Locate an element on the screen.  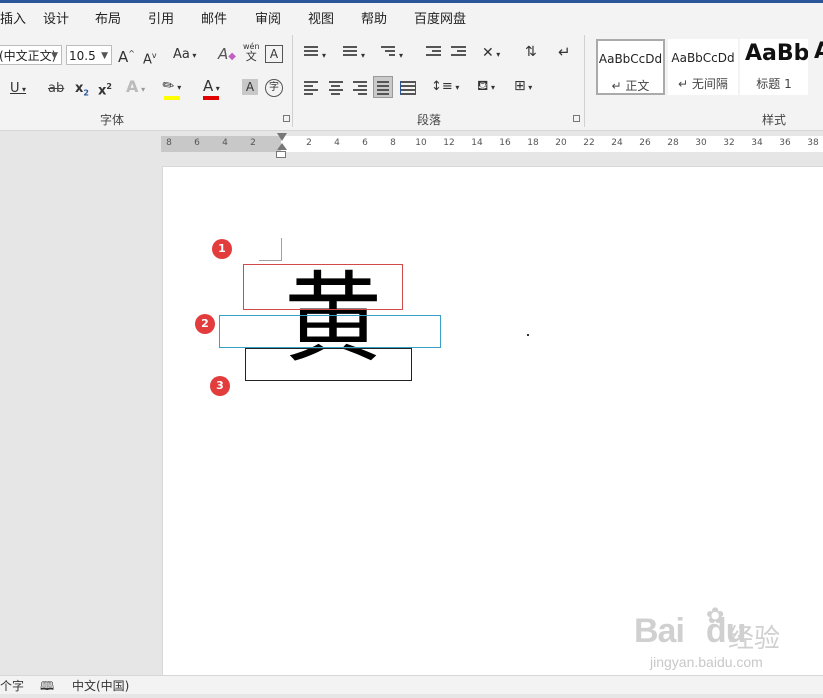
ruler-tick-label: 4 is located at coordinates (337, 143).